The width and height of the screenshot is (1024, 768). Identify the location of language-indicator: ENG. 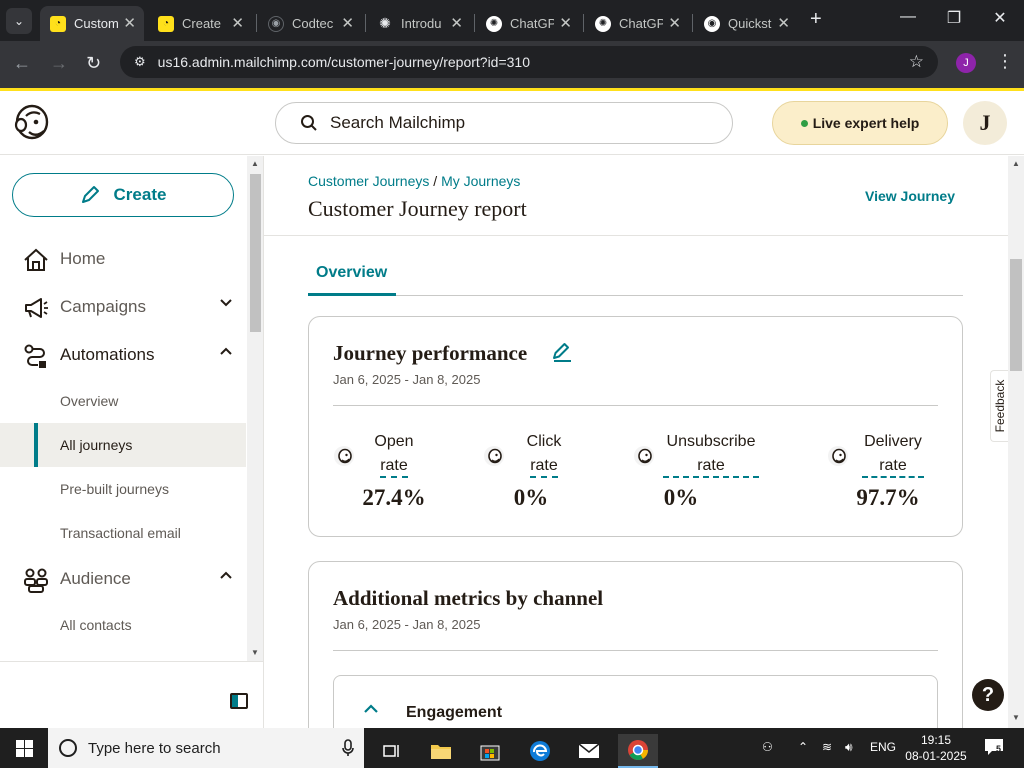
(883, 747).